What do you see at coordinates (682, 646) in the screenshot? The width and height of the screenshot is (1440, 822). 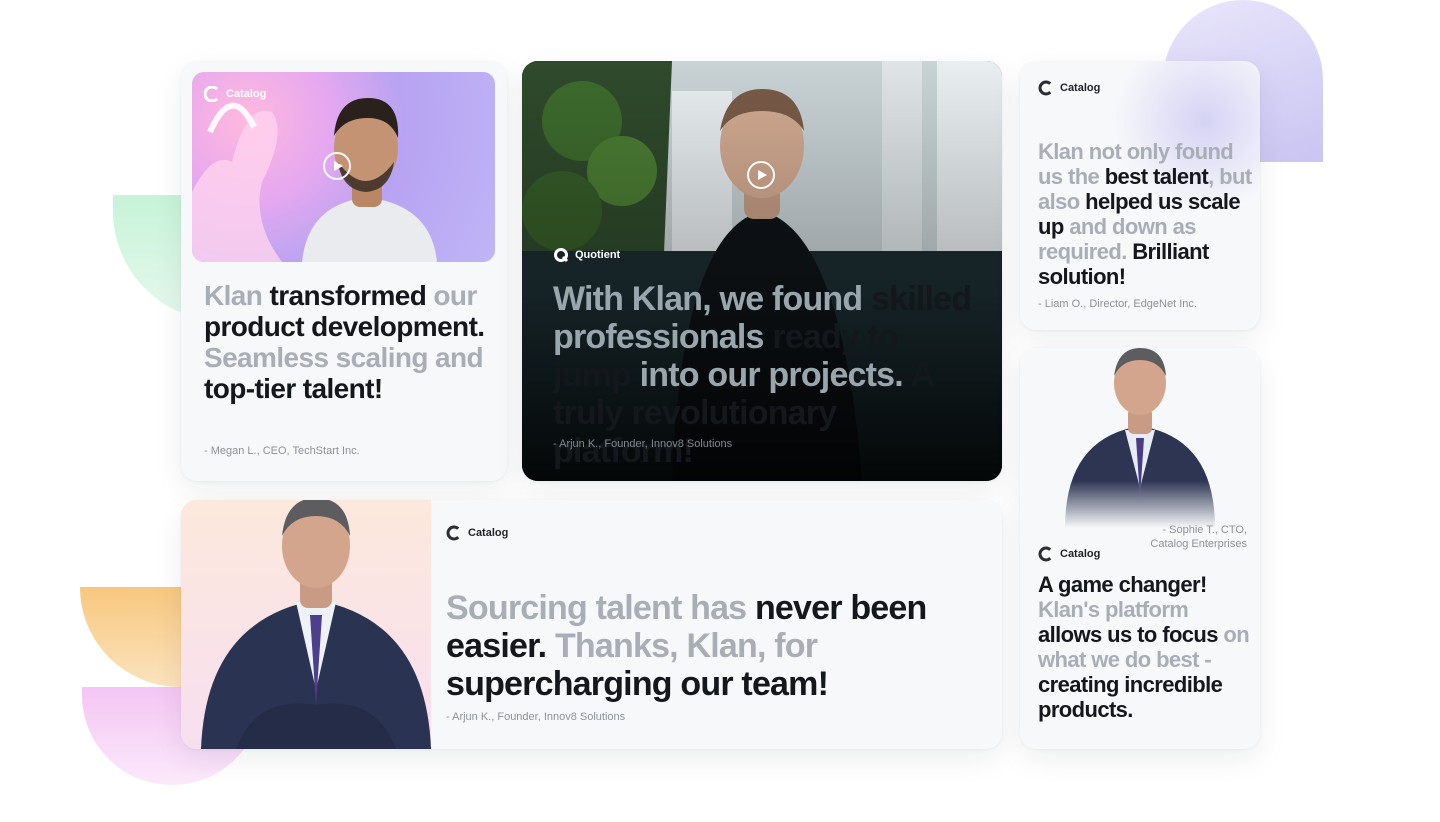 I see `quote-segment: Thanks, Klan, for` at bounding box center [682, 646].